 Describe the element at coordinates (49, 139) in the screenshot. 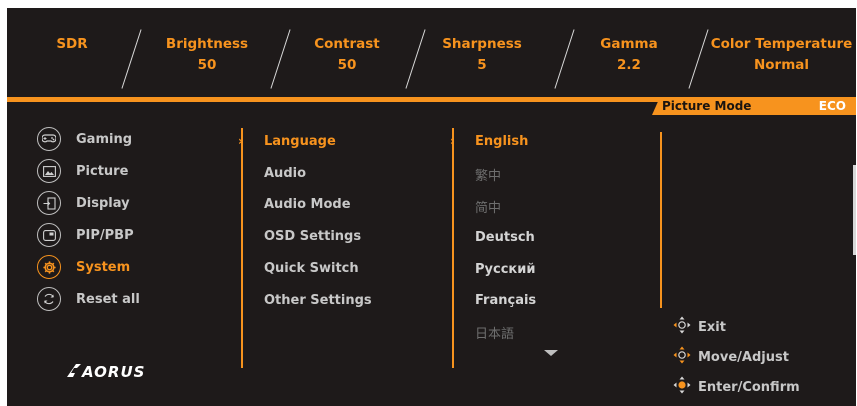

I see `gamepad-icon` at that location.